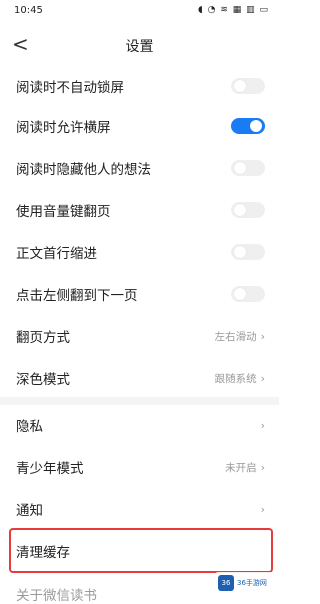  What do you see at coordinates (29, 511) in the screenshot?
I see `setting-label: 通知` at bounding box center [29, 511].